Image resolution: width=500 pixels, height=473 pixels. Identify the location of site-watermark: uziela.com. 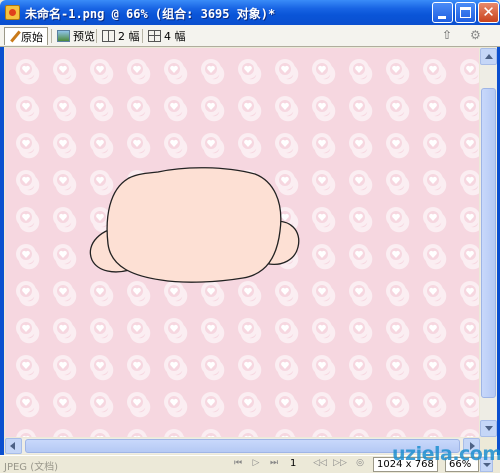
(446, 454).